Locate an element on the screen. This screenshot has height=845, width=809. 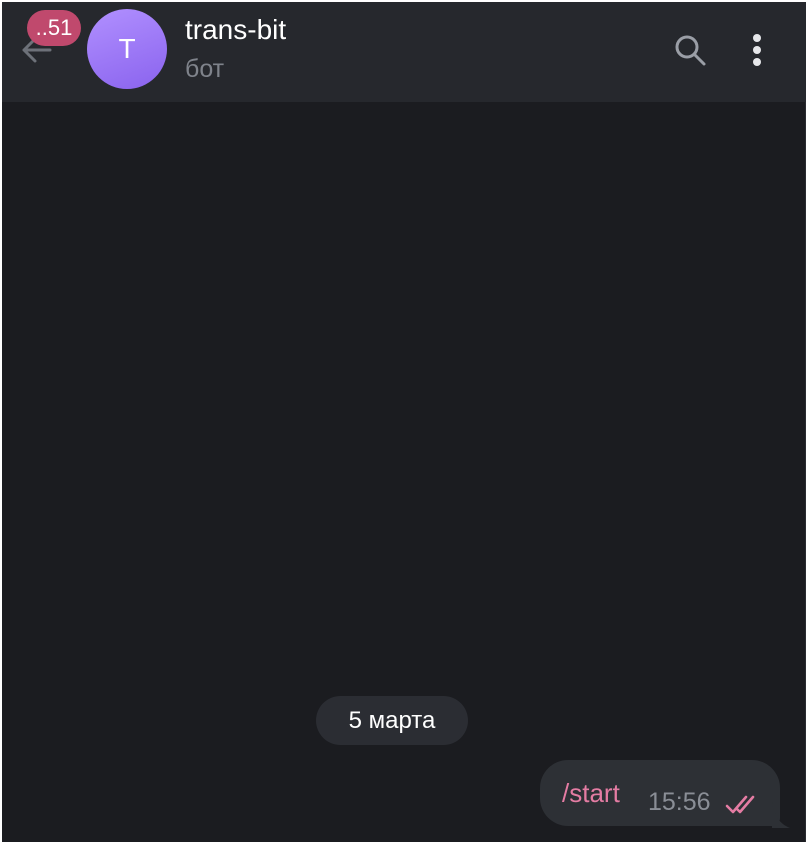
search-icon is located at coordinates (690, 50).